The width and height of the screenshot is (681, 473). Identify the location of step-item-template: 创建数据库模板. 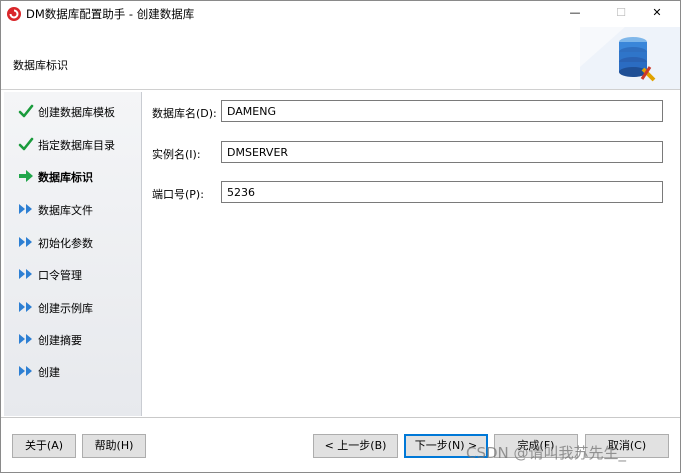
(73, 111).